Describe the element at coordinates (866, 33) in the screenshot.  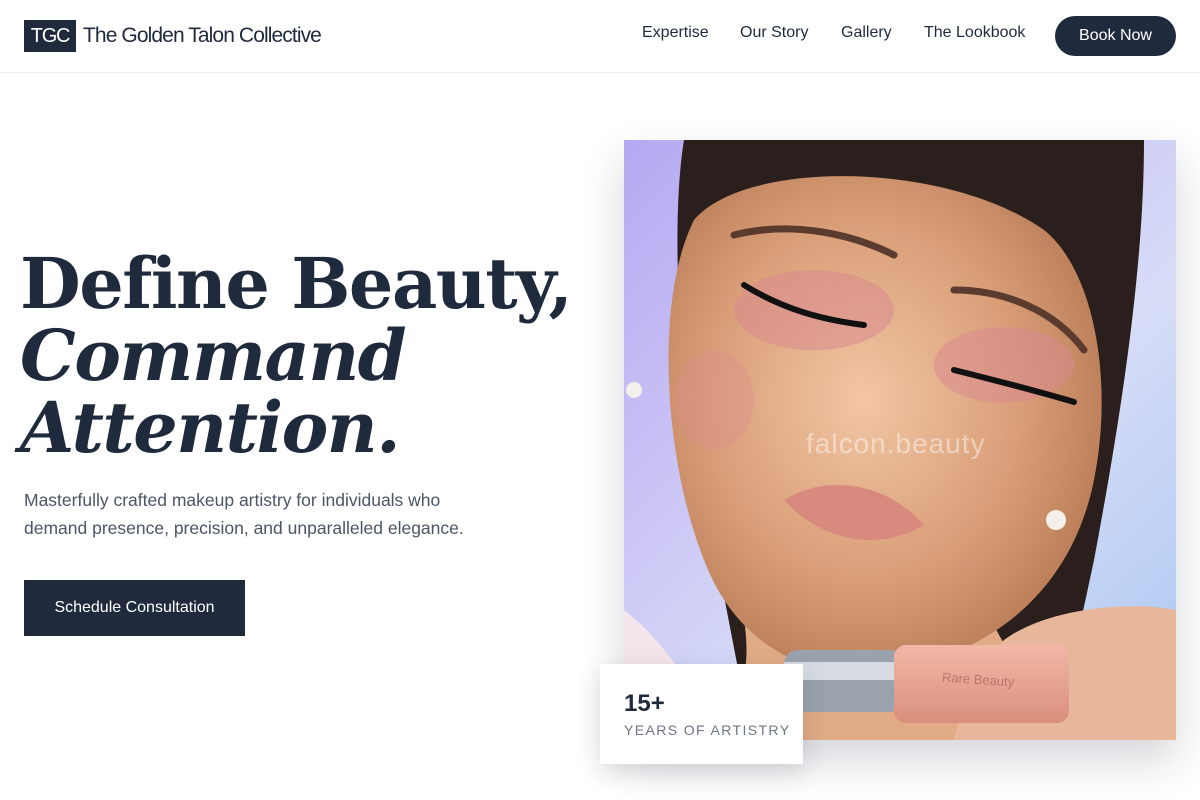
I see `nav-link-gallery: Gallery` at that location.